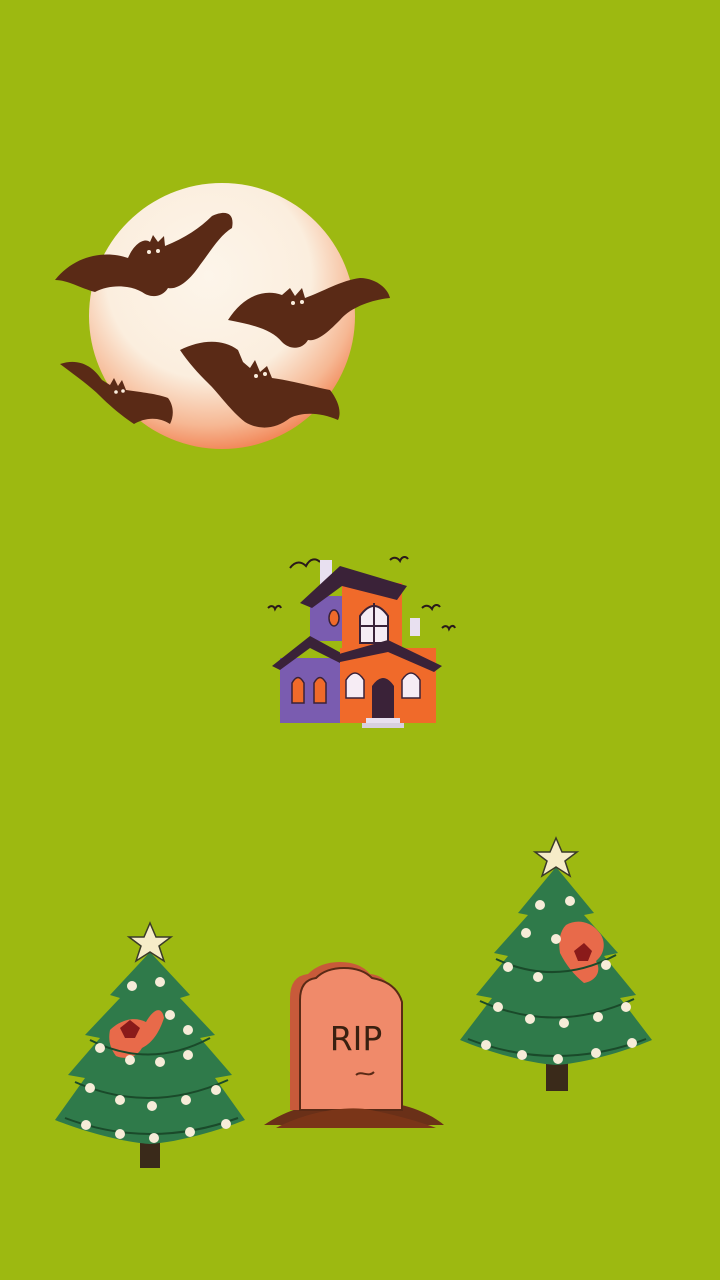 This screenshot has height=1280, width=720. I want to click on tombstone-icon: RIP, so click(354, 1045).